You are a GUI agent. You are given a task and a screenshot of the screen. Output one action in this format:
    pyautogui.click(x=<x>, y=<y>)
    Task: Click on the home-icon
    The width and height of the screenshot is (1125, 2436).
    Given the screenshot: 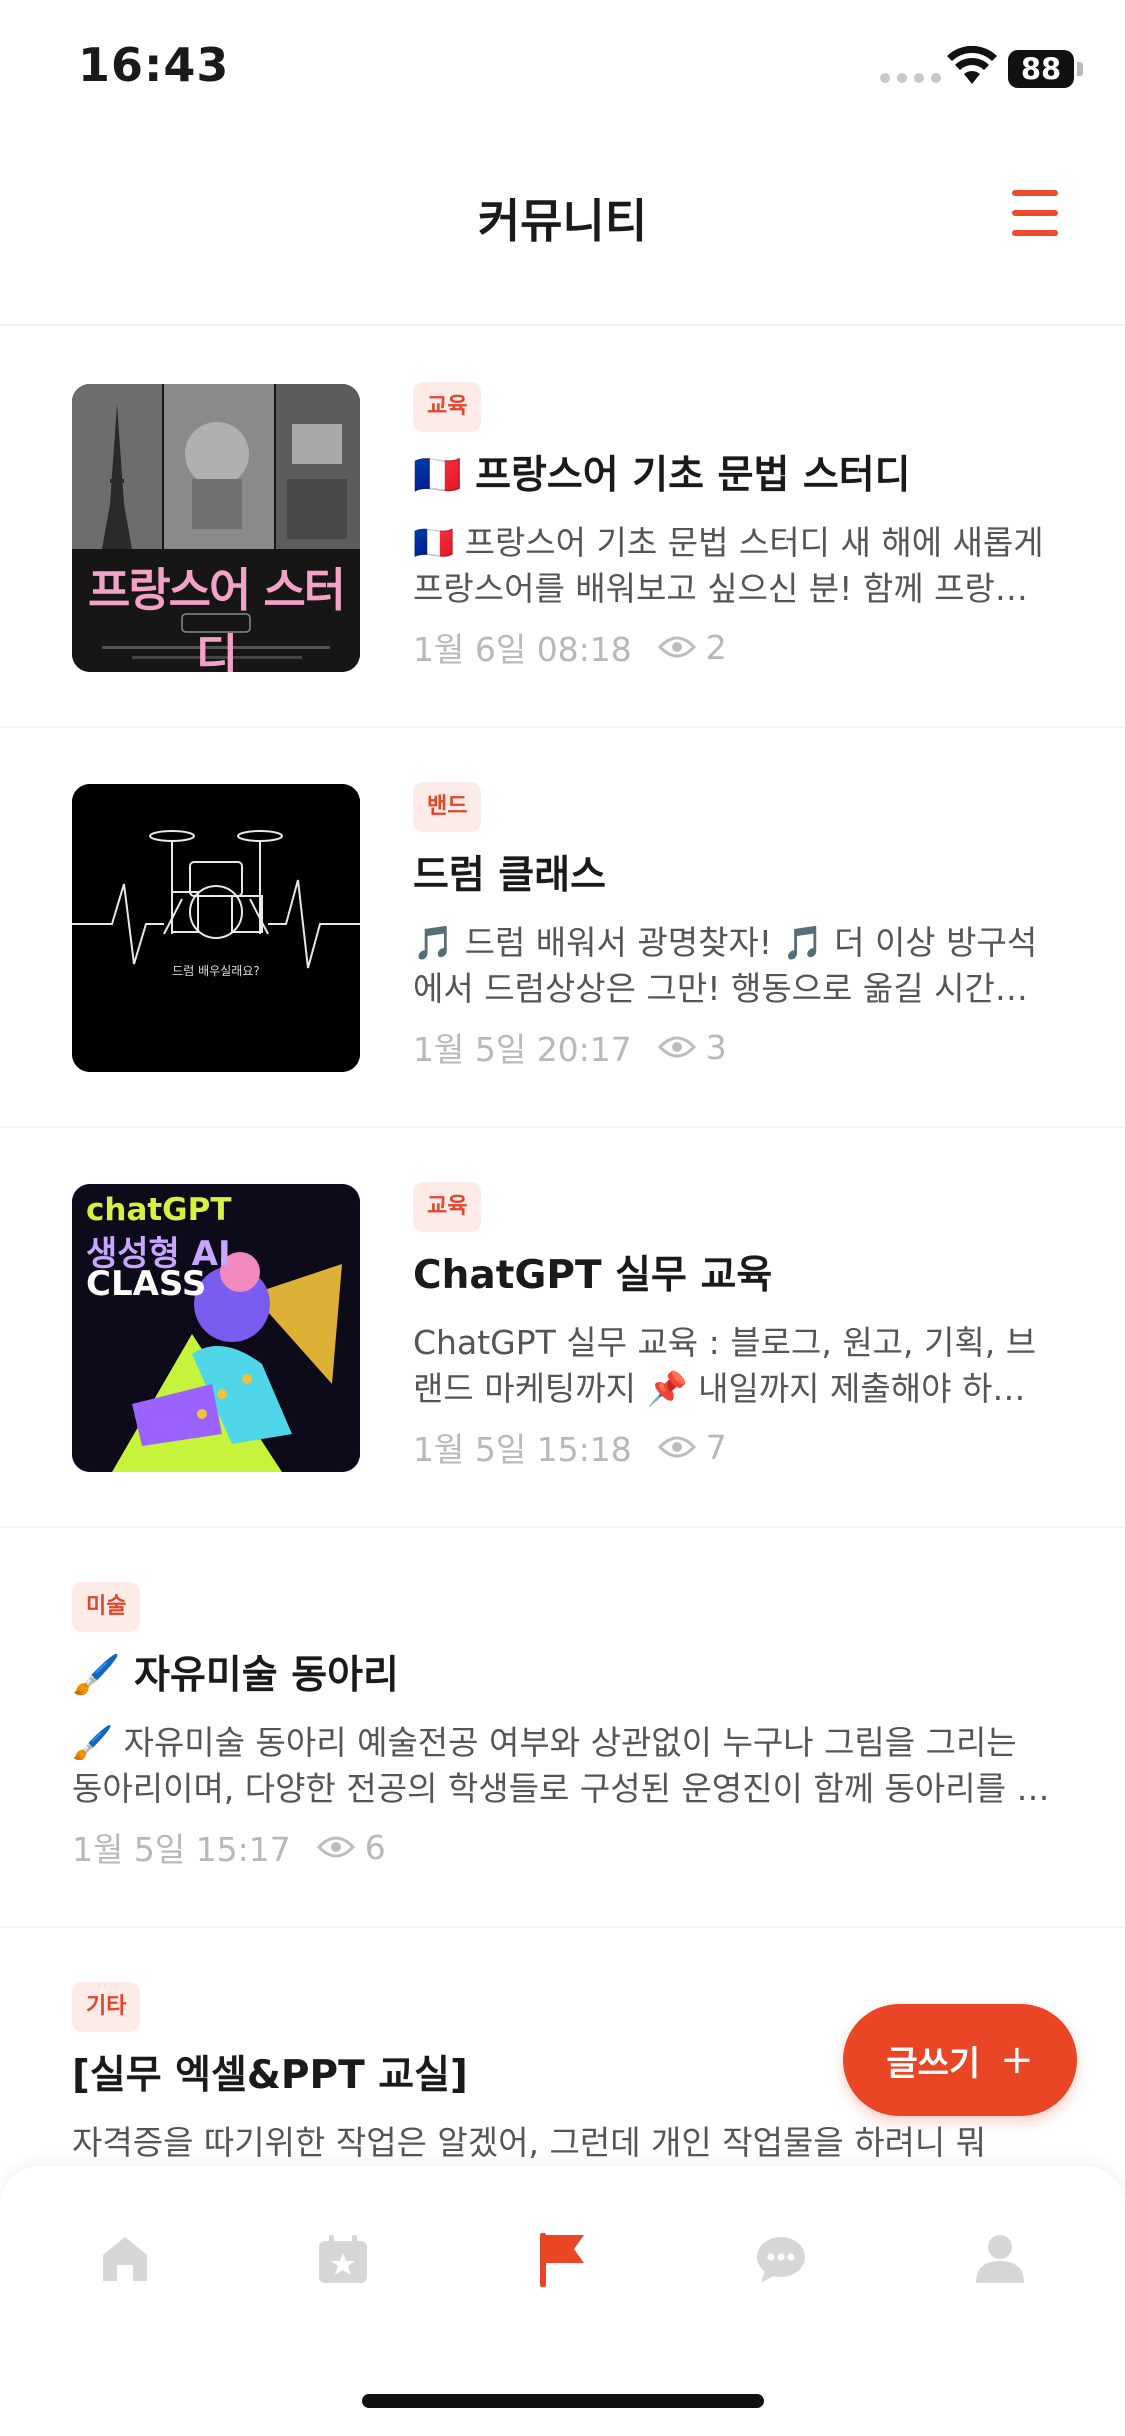 What is the action you would take?
    pyautogui.click(x=125, y=2259)
    